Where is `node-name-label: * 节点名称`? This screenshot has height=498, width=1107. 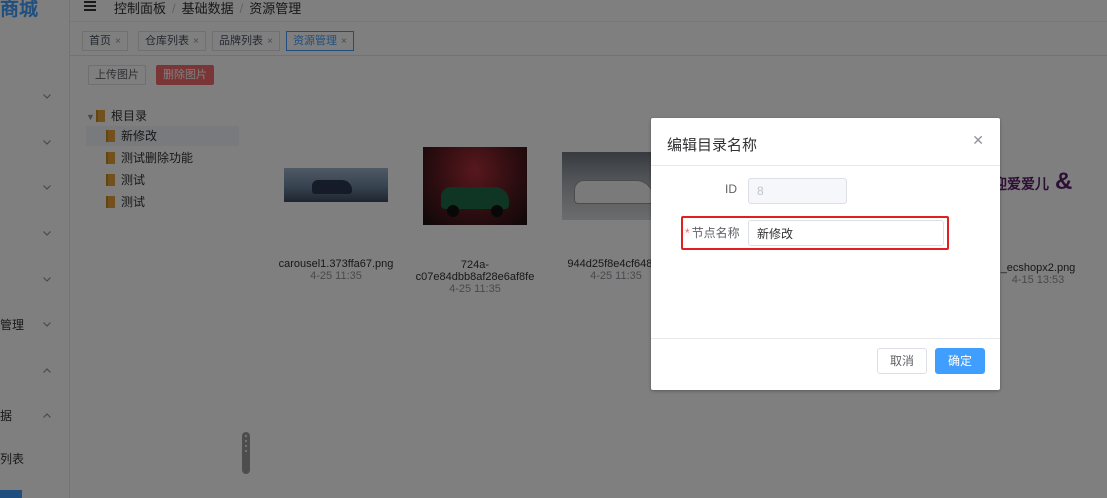
node-name-label: * 节点名称 is located at coordinates (712, 232).